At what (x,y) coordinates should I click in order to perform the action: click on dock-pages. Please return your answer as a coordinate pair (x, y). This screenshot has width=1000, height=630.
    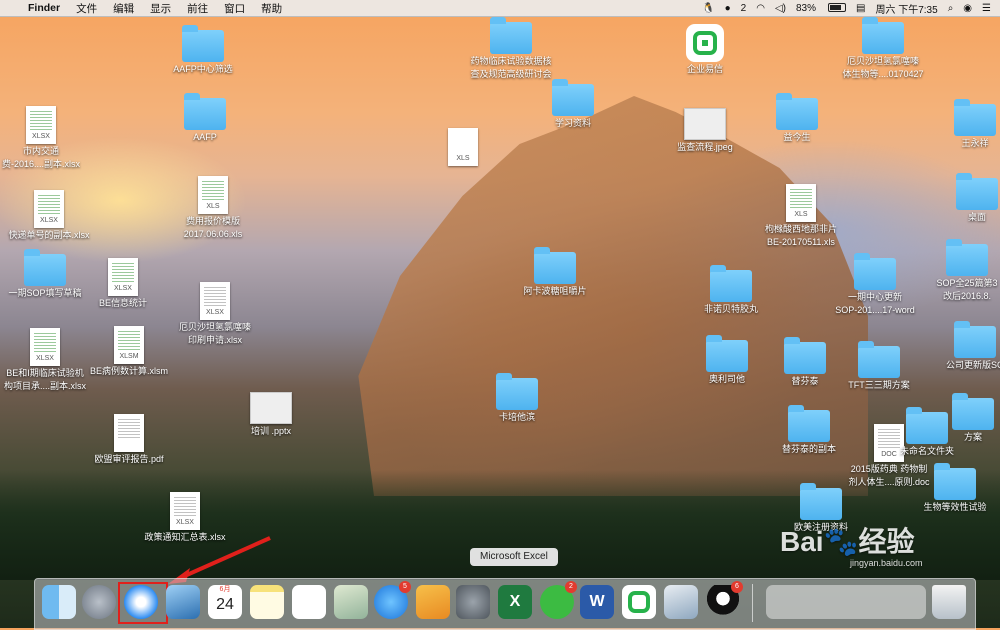
    Looking at the image, I should click on (433, 602).